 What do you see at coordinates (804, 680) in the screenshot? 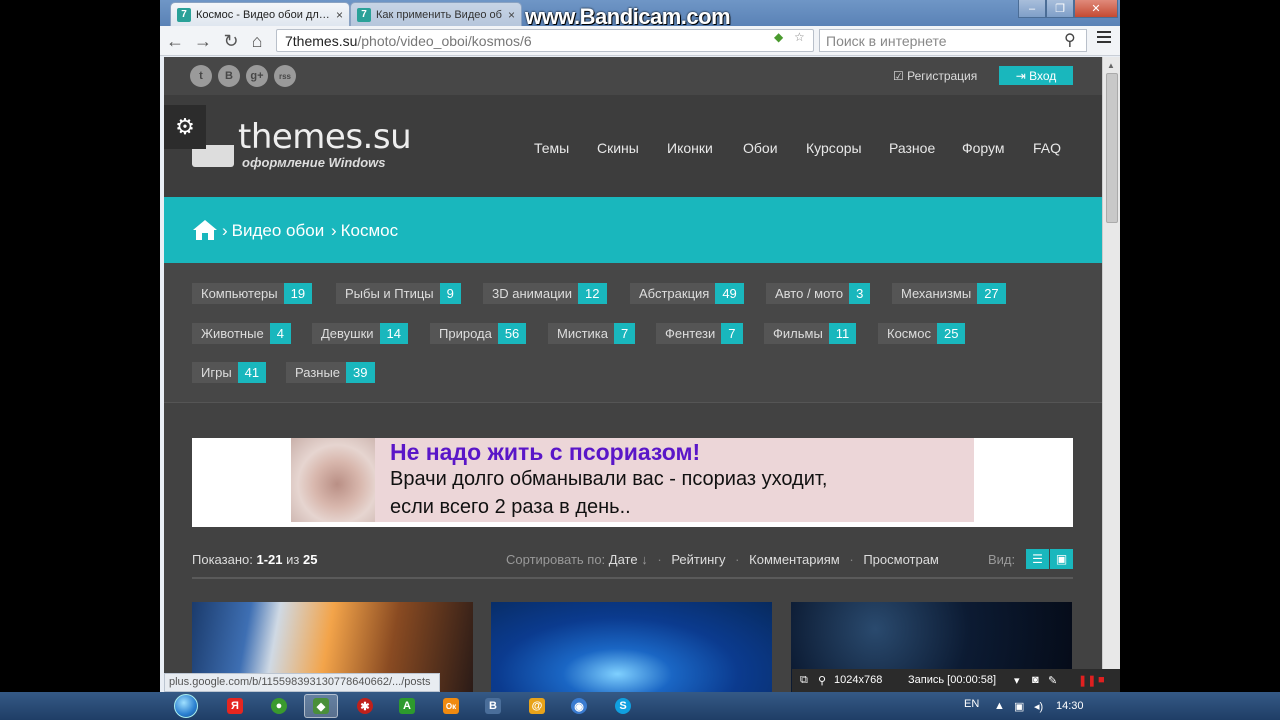
I see `window-icon: ⧉` at bounding box center [804, 680].